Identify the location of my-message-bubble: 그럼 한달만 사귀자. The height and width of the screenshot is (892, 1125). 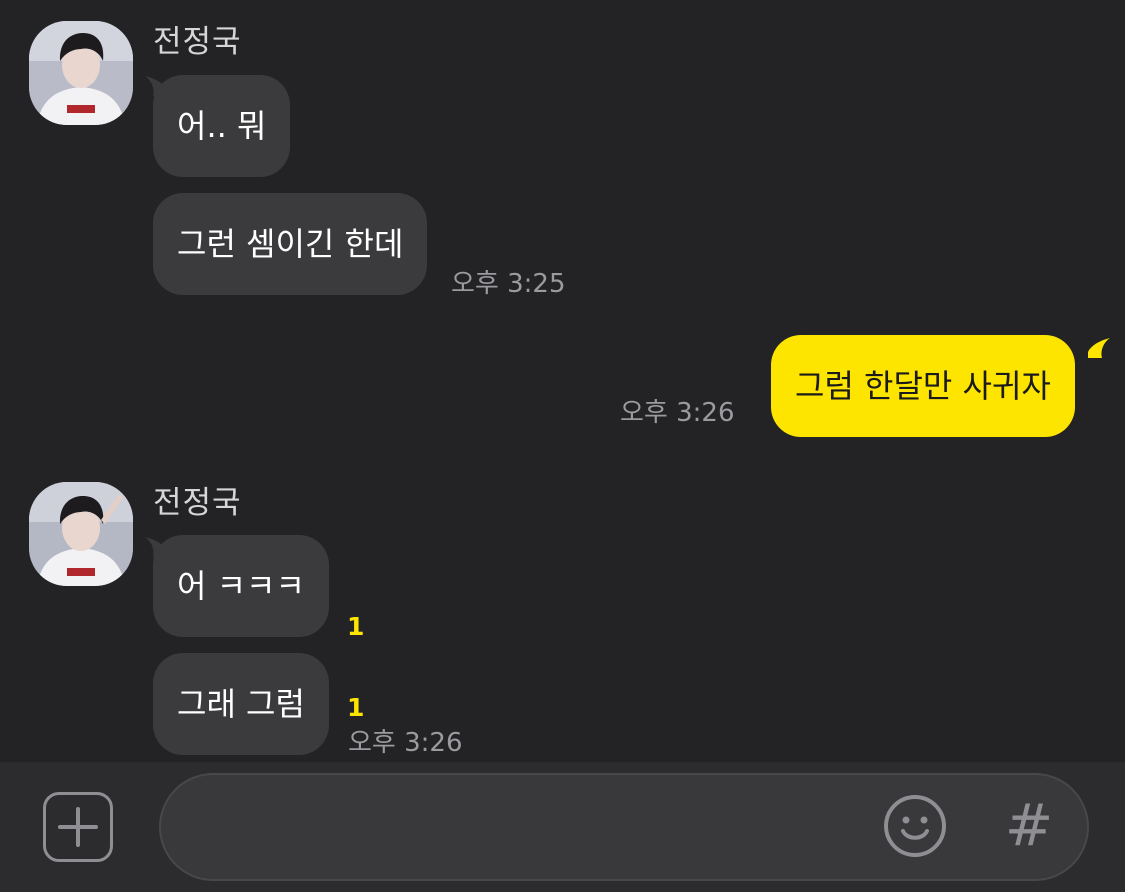
(923, 386).